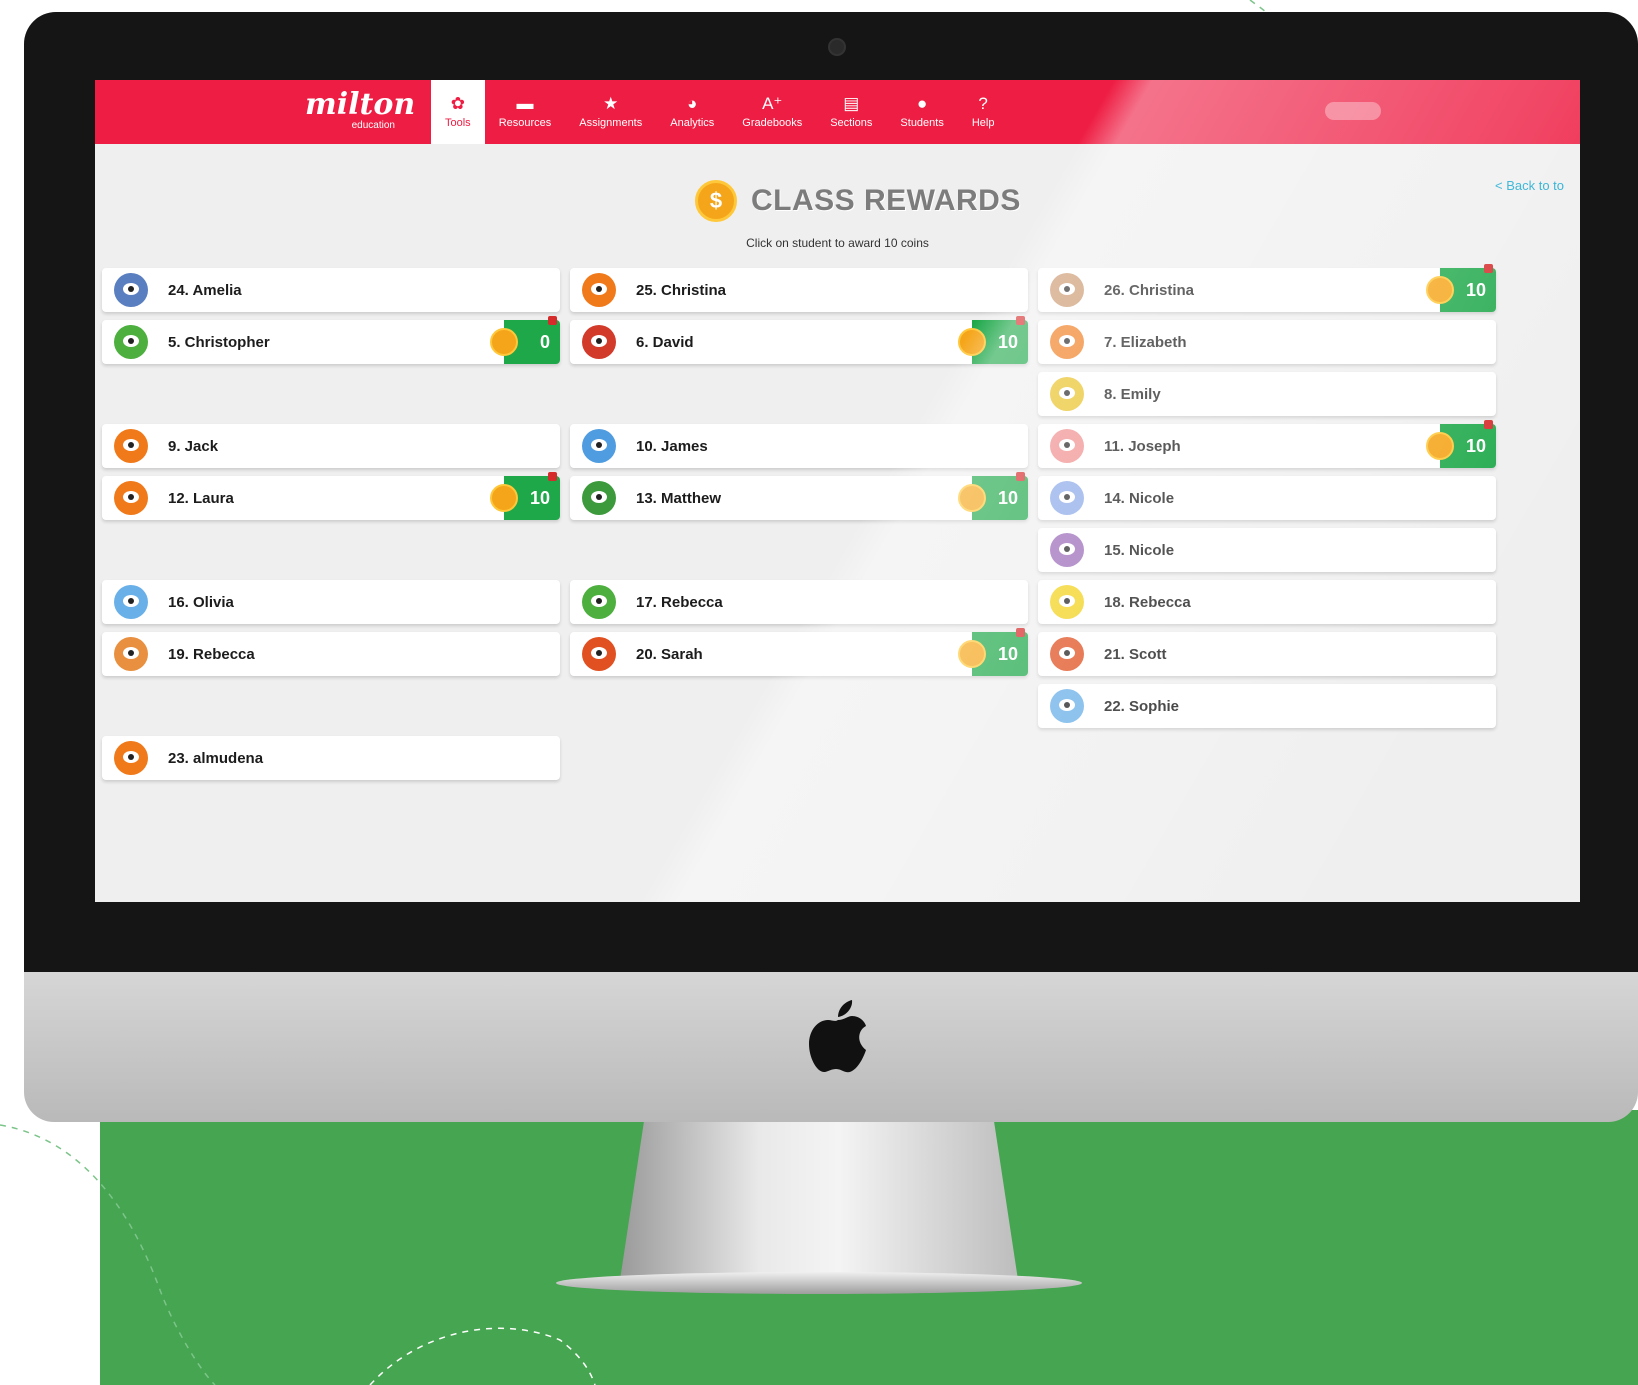  I want to click on nav-item-analytics: ◕ Analytics, so click(692, 112).